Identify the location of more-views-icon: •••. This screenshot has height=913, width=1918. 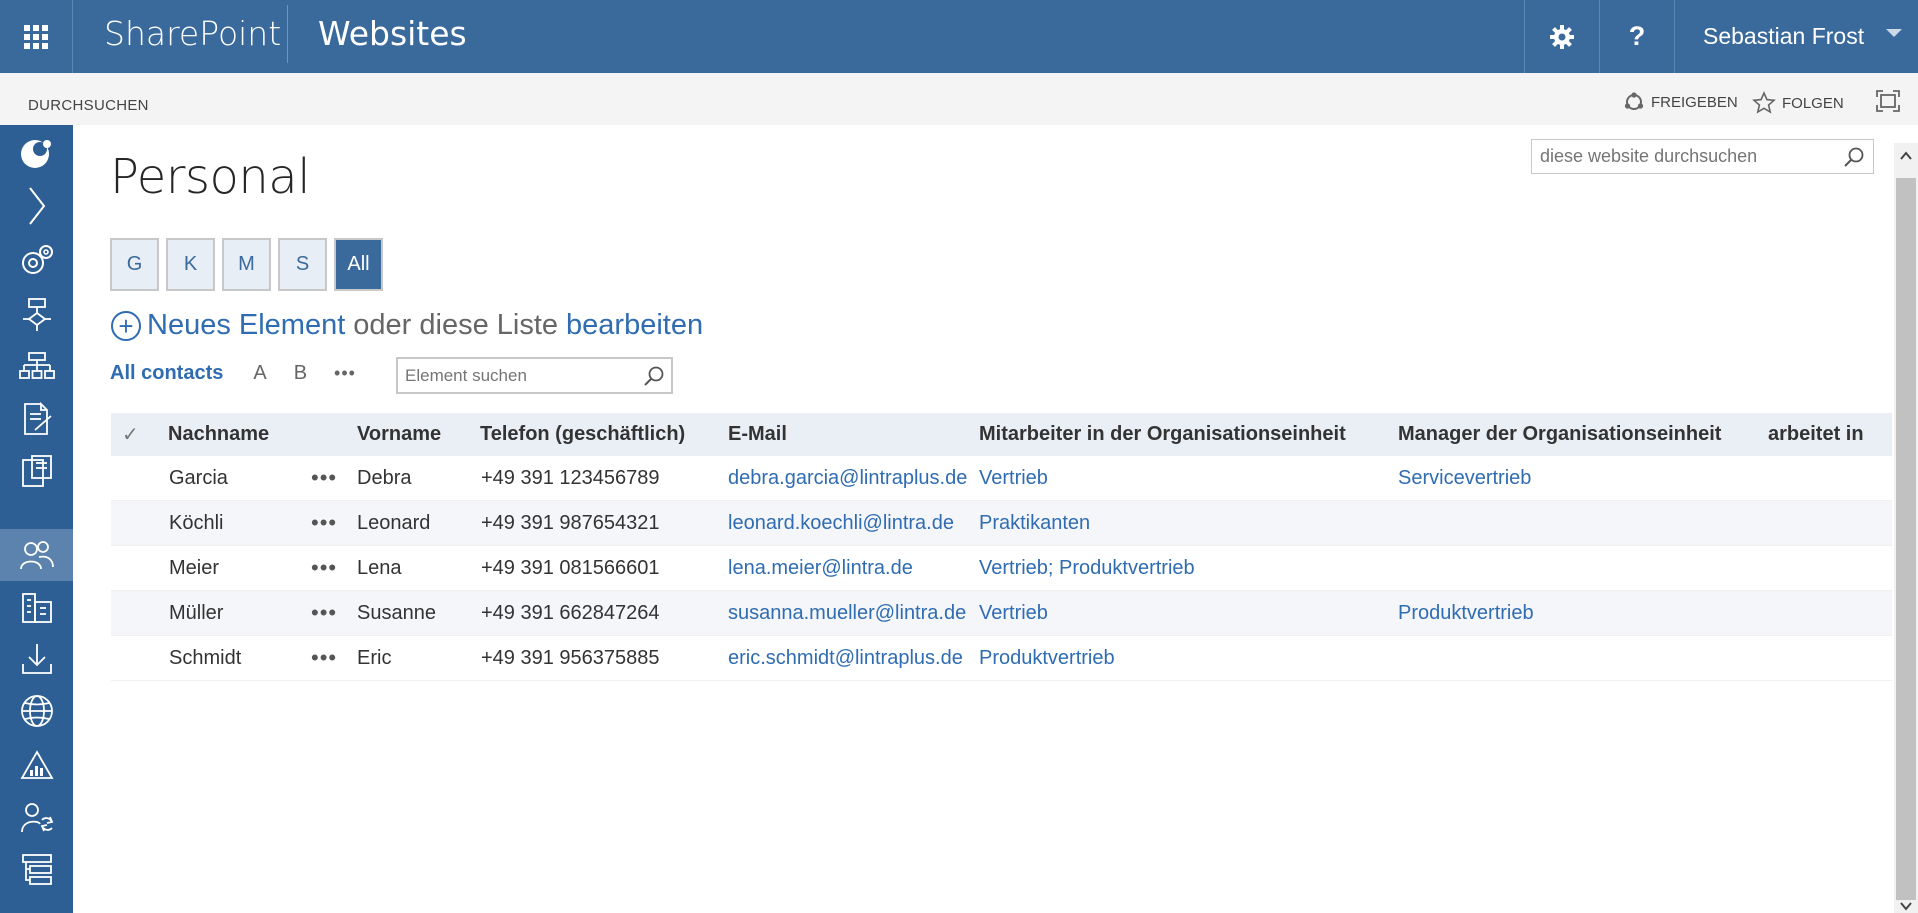
(345, 373).